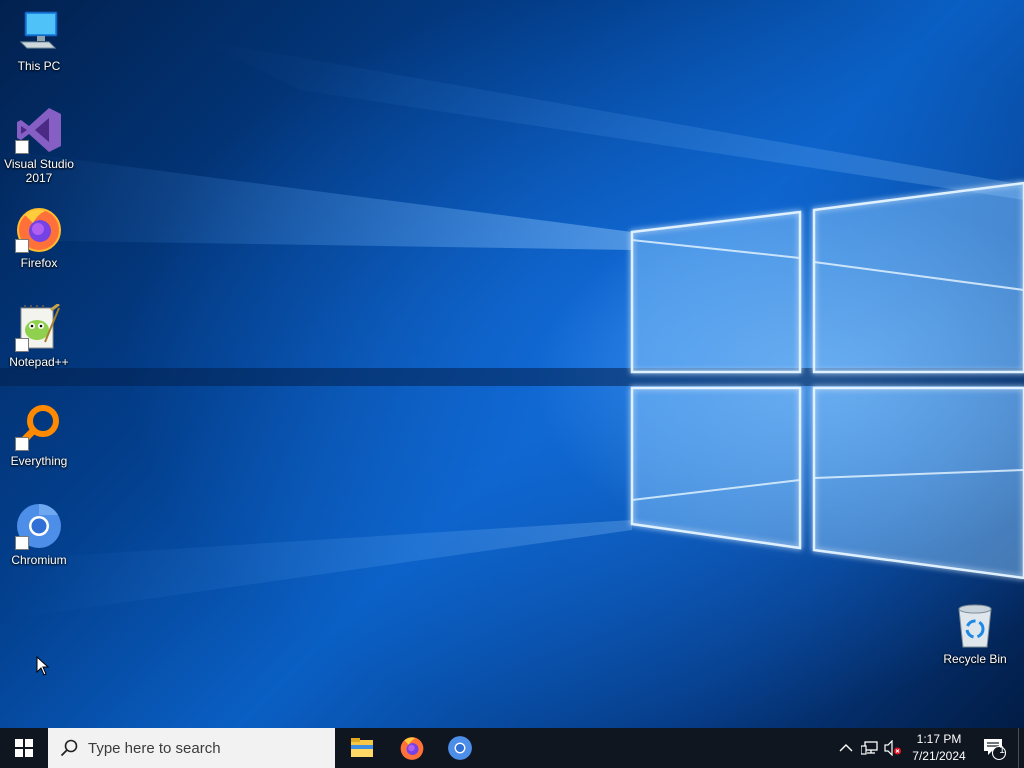 The width and height of the screenshot is (1024, 768). Describe the element at coordinates (154, 748) in the screenshot. I see `search-placeholder: Type here to search` at that location.